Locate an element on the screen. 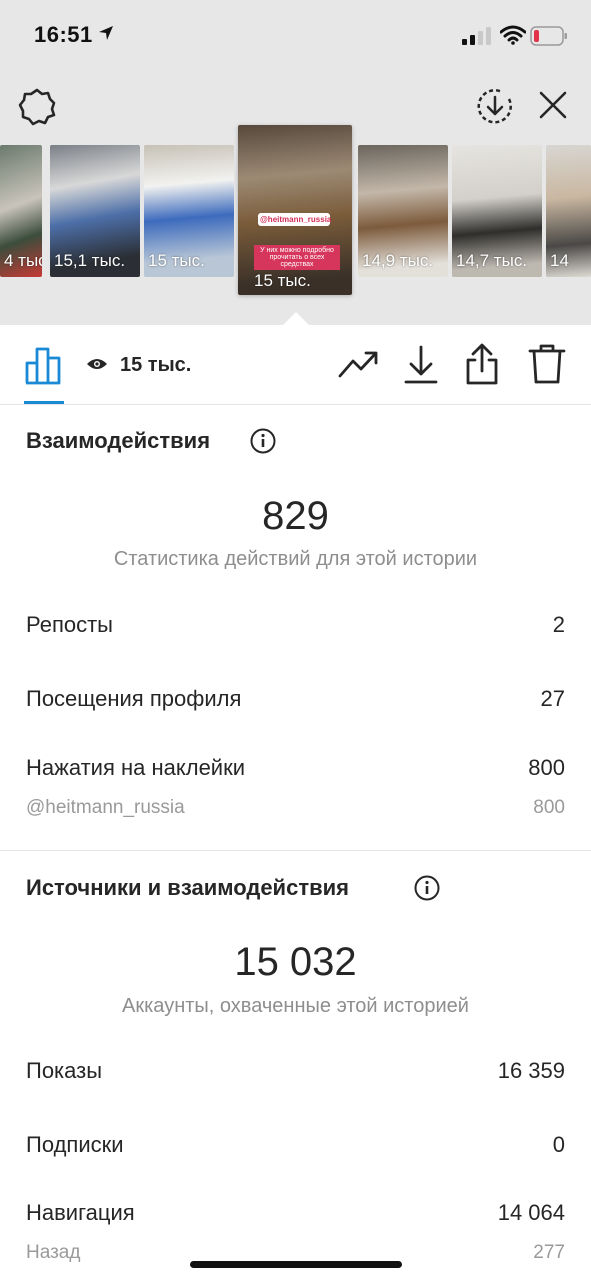 The image size is (591, 1280). impressions-label: Показы is located at coordinates (64, 1070).